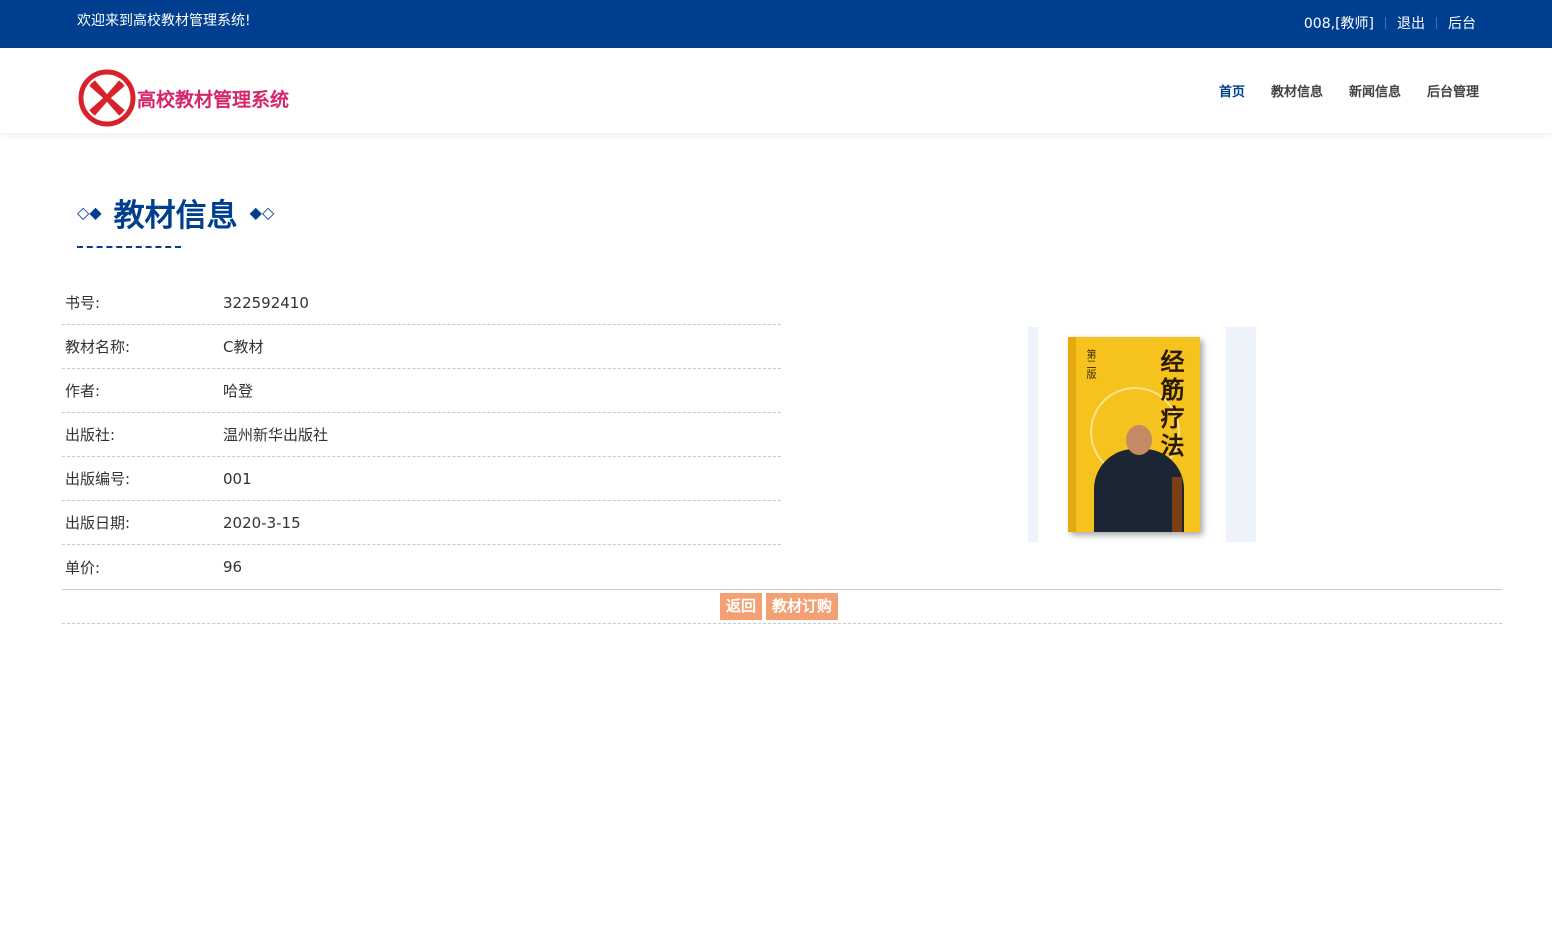 The height and width of the screenshot is (934, 1552). Describe the element at coordinates (213, 99) in the screenshot. I see `logo-text: 高校教材管理系统` at that location.